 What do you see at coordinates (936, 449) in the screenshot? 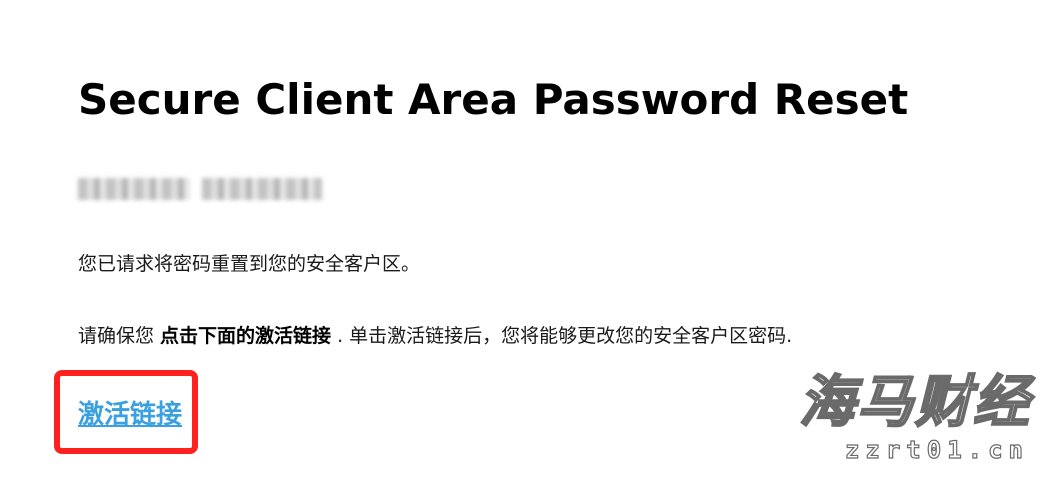
I see `watermark-url: zzrt01.cn` at bounding box center [936, 449].